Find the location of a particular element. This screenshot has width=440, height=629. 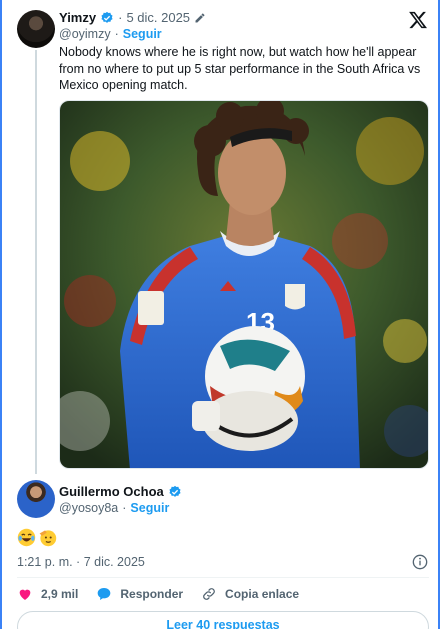

tweet-date: 5 dic. 2025 is located at coordinates (158, 17).